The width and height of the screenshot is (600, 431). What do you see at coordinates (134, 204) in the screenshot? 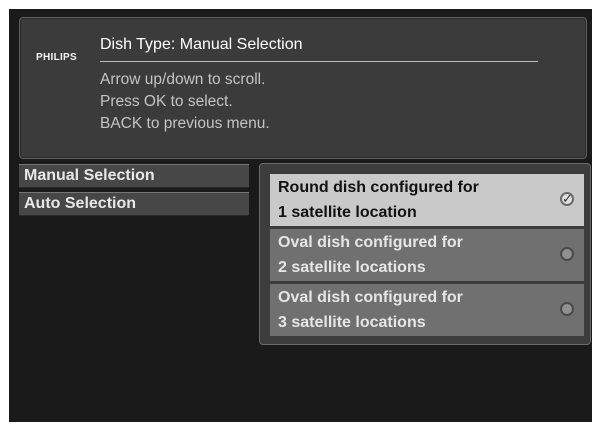
I see `nav-item-auto-selection: Auto Selection` at bounding box center [134, 204].